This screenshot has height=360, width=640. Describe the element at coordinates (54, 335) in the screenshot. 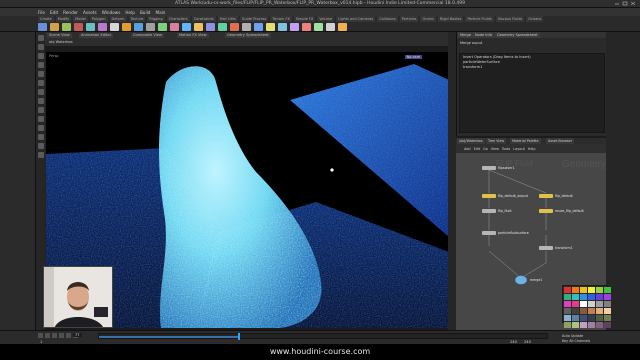

I see `play-back-icon` at that location.